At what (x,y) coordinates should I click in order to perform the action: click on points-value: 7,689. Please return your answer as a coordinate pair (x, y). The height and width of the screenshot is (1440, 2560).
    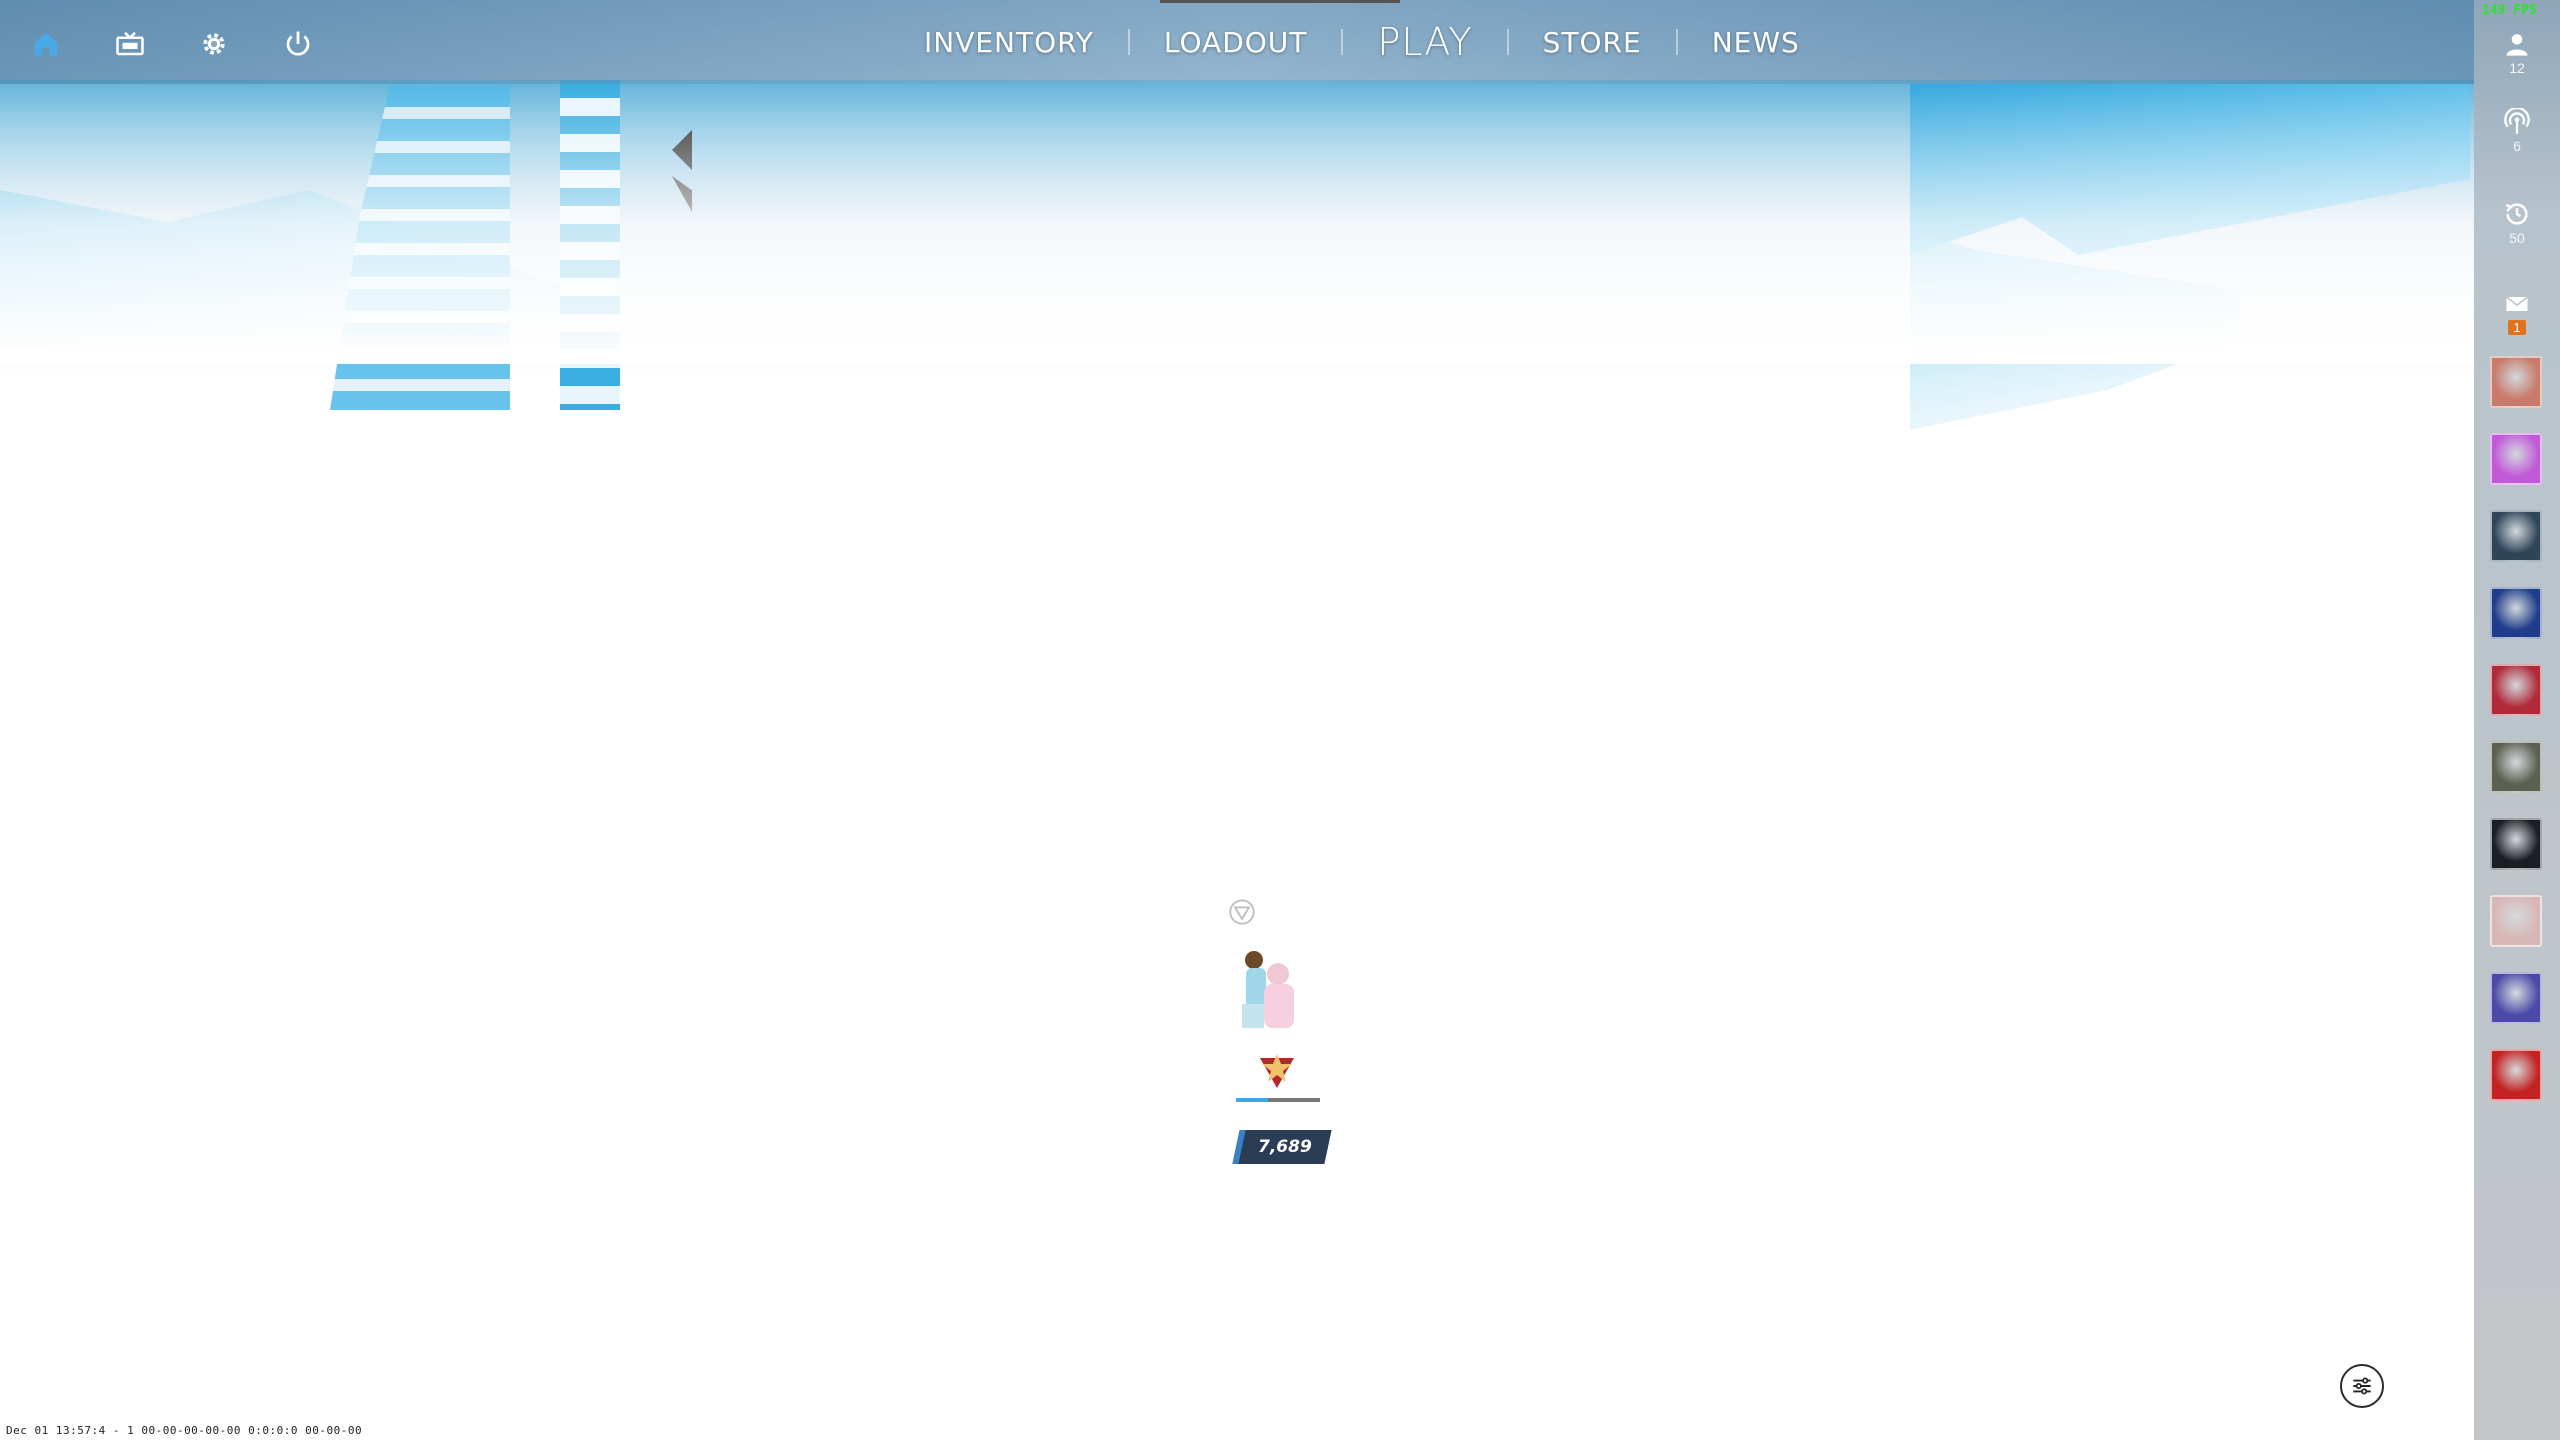
    Looking at the image, I should click on (1285, 1147).